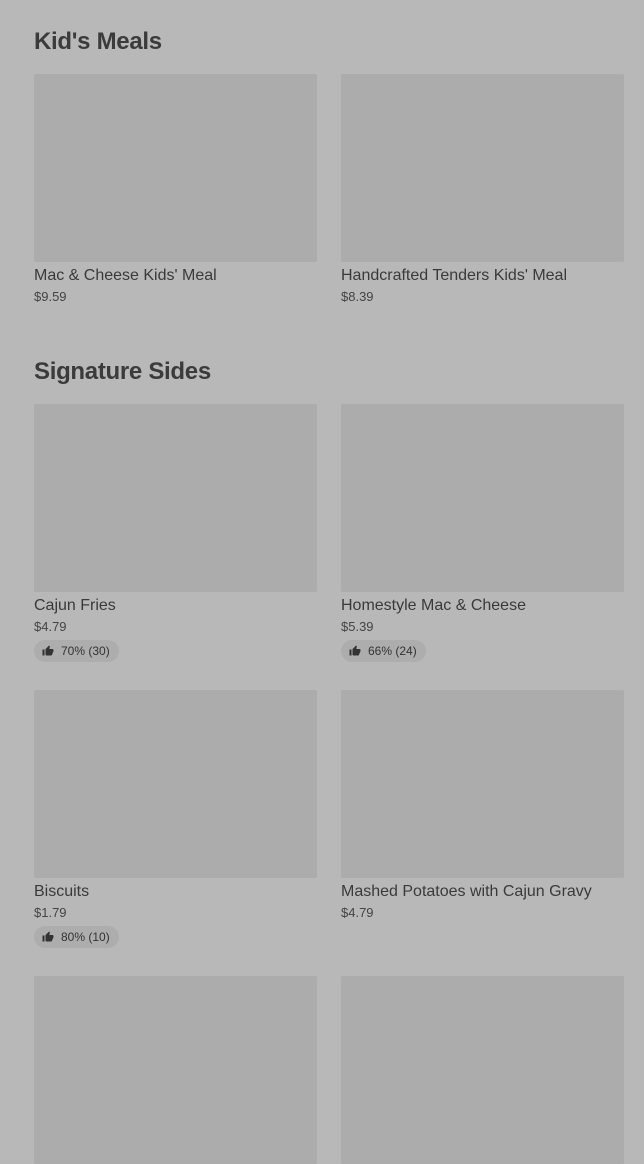  I want to click on menu-item-name: Cajun Fries, so click(175, 606).